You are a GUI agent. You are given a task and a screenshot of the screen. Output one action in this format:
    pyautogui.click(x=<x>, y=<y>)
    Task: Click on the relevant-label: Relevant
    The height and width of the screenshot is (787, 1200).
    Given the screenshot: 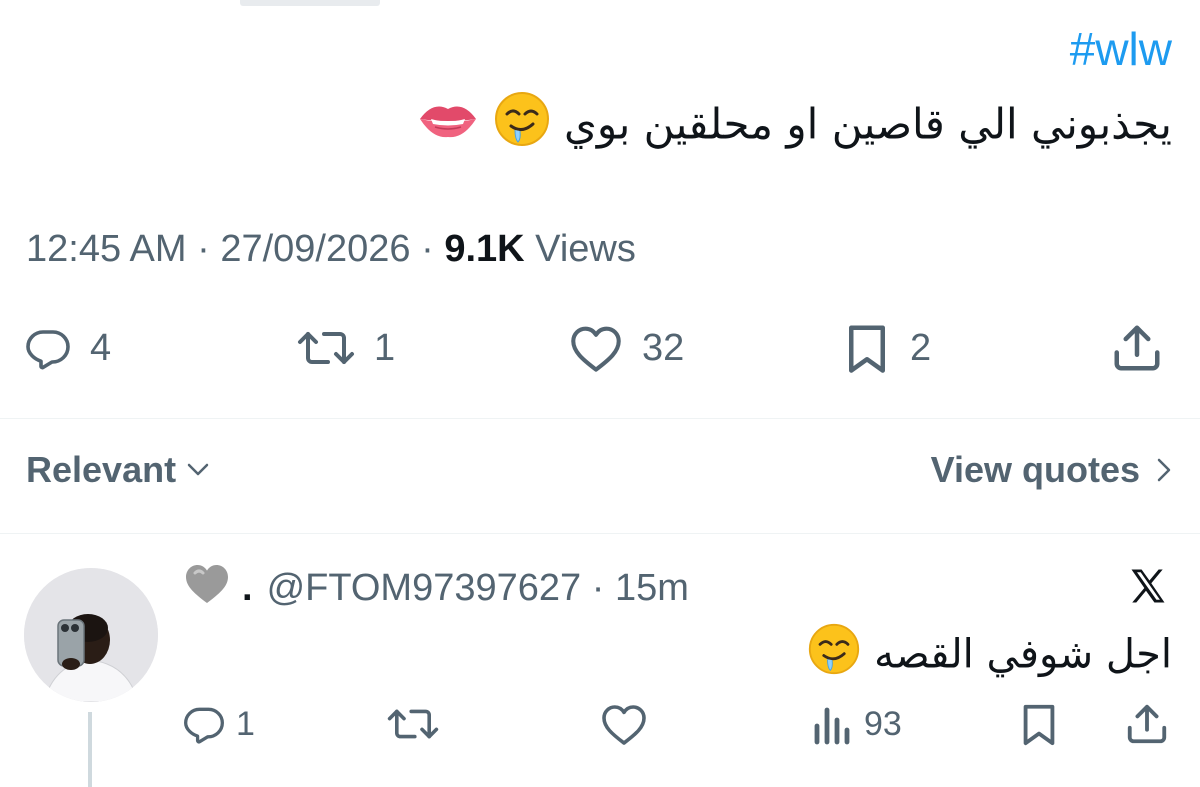 What is the action you would take?
    pyautogui.click(x=101, y=469)
    